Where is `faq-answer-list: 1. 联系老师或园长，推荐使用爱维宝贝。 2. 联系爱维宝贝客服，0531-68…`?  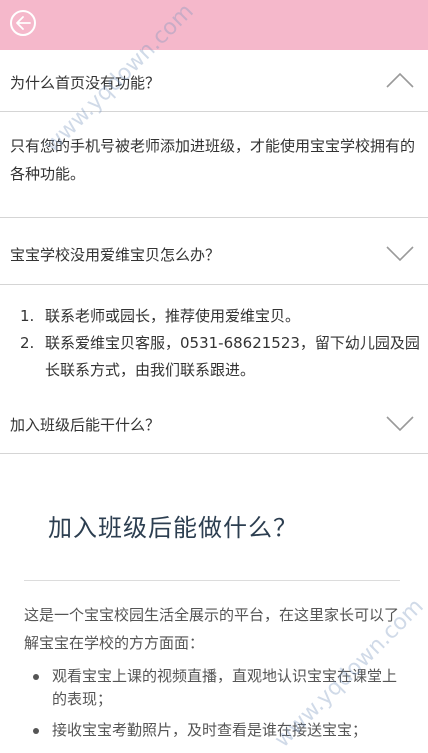
faq-answer-list: 1. 联系老师或园长，推荐使用爱维宝贝。 2. 联系爱维宝贝客服，0531-68… is located at coordinates (214, 343).